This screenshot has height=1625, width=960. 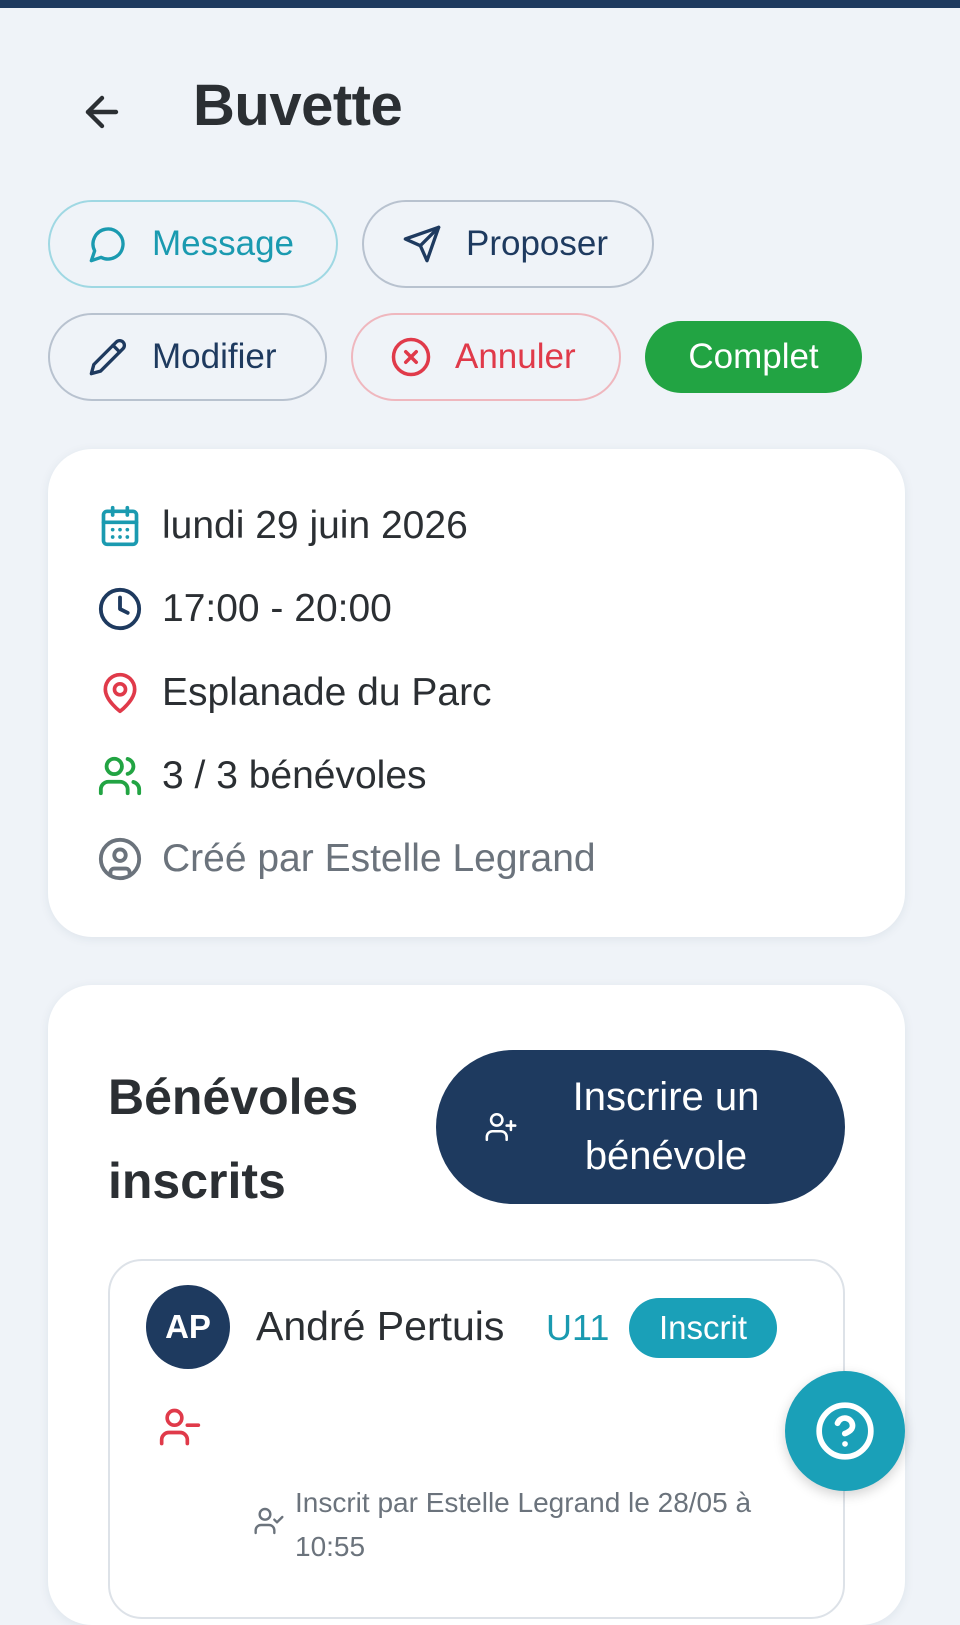 What do you see at coordinates (480, 4) in the screenshot?
I see `top-bar` at bounding box center [480, 4].